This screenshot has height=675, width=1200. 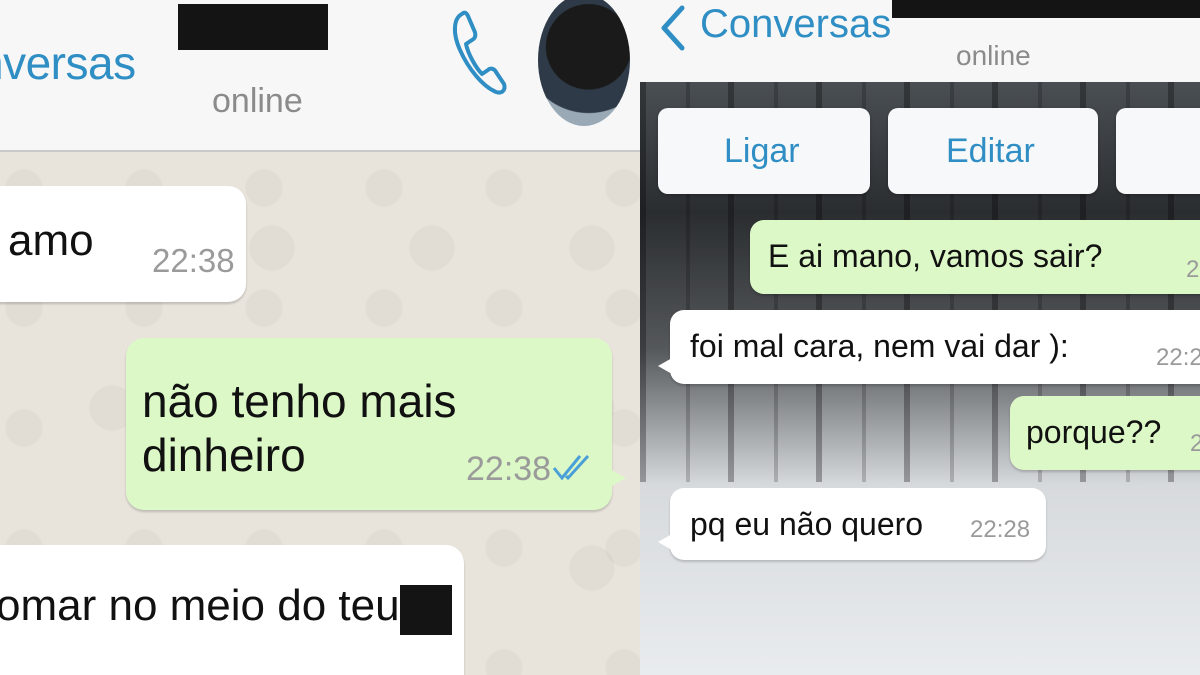 I want to click on double-check-icon, so click(x=571, y=467).